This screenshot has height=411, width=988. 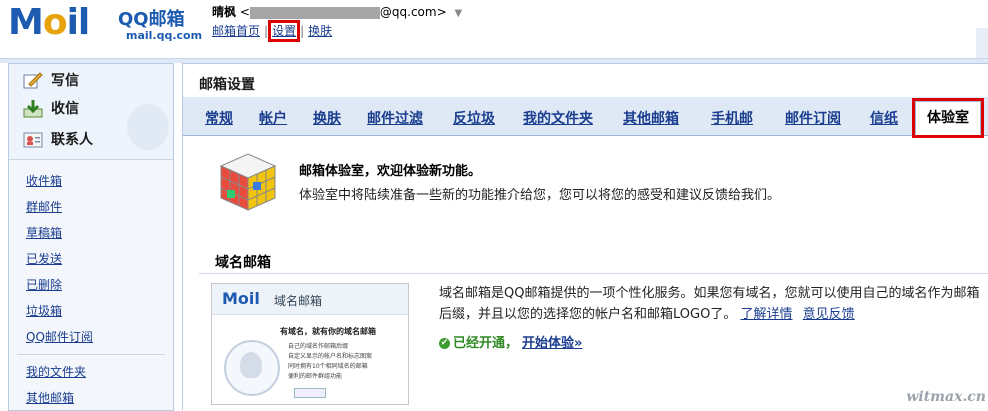 I want to click on folder-spam: 垃圾箱, so click(x=91, y=311).